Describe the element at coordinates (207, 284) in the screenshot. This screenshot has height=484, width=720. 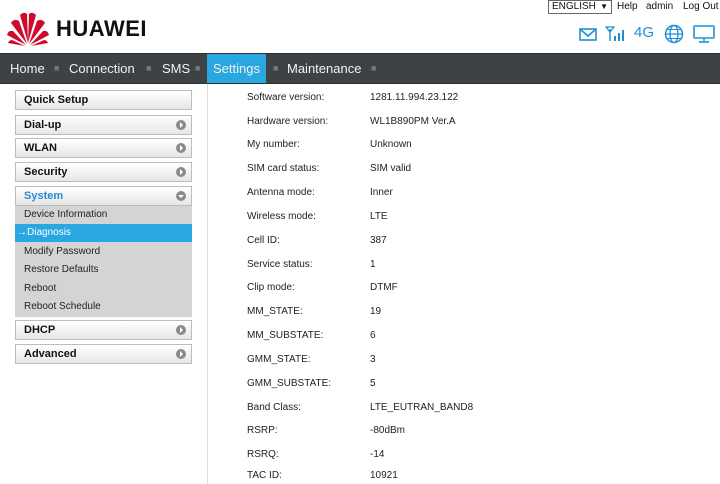
I see `divider` at that location.